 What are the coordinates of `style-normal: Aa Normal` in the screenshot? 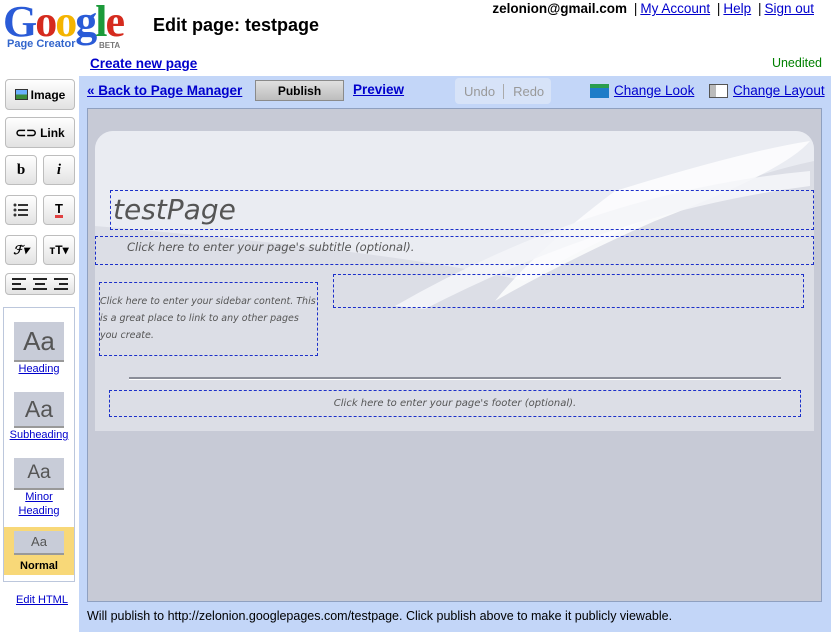 It's located at (39, 551).